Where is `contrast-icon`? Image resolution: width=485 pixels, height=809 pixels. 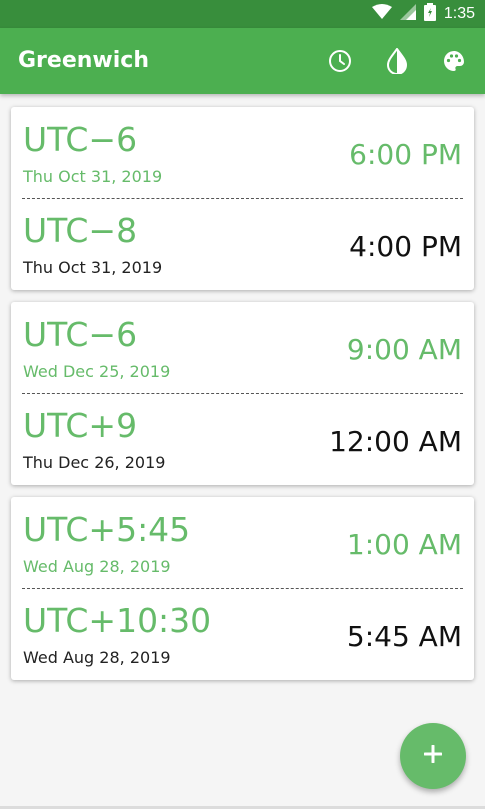
contrast-icon is located at coordinates (397, 61).